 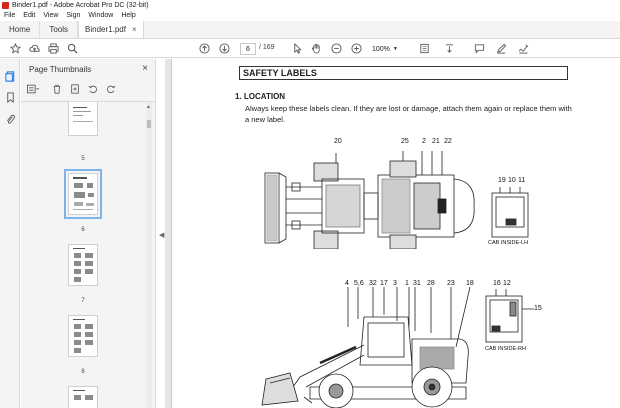 I want to click on bookmark-star-icon, so click(x=15, y=48).